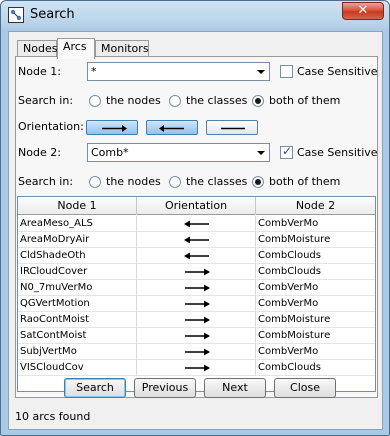 The height and width of the screenshot is (436, 390). What do you see at coordinates (305, 388) in the screenshot?
I see `close-button: Close` at bounding box center [305, 388].